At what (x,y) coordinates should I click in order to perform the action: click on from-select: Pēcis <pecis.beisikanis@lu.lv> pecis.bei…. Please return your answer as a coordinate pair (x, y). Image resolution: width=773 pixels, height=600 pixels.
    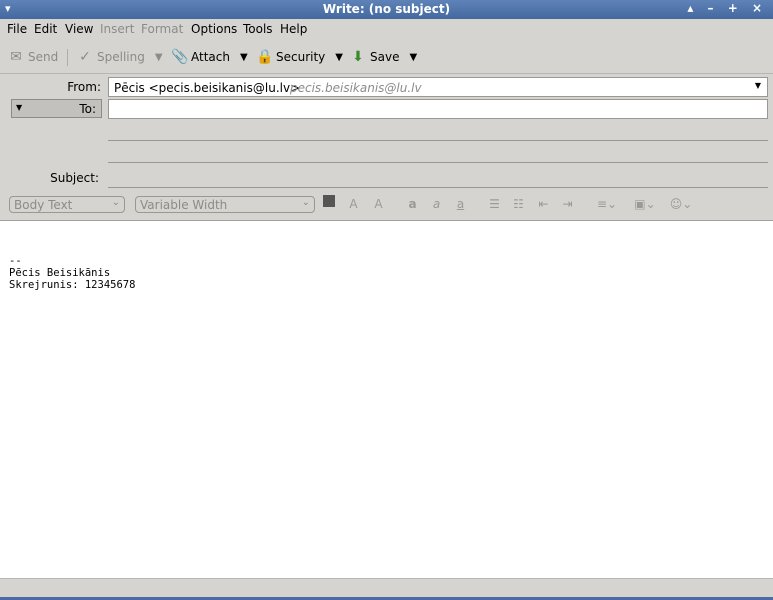
    Looking at the image, I should click on (438, 87).